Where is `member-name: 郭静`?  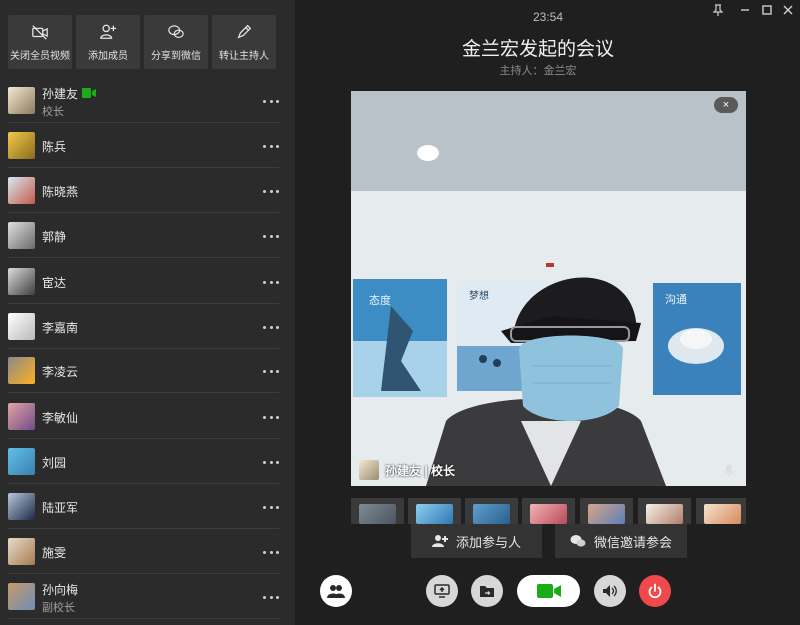
member-name: 郭静 is located at coordinates (54, 237).